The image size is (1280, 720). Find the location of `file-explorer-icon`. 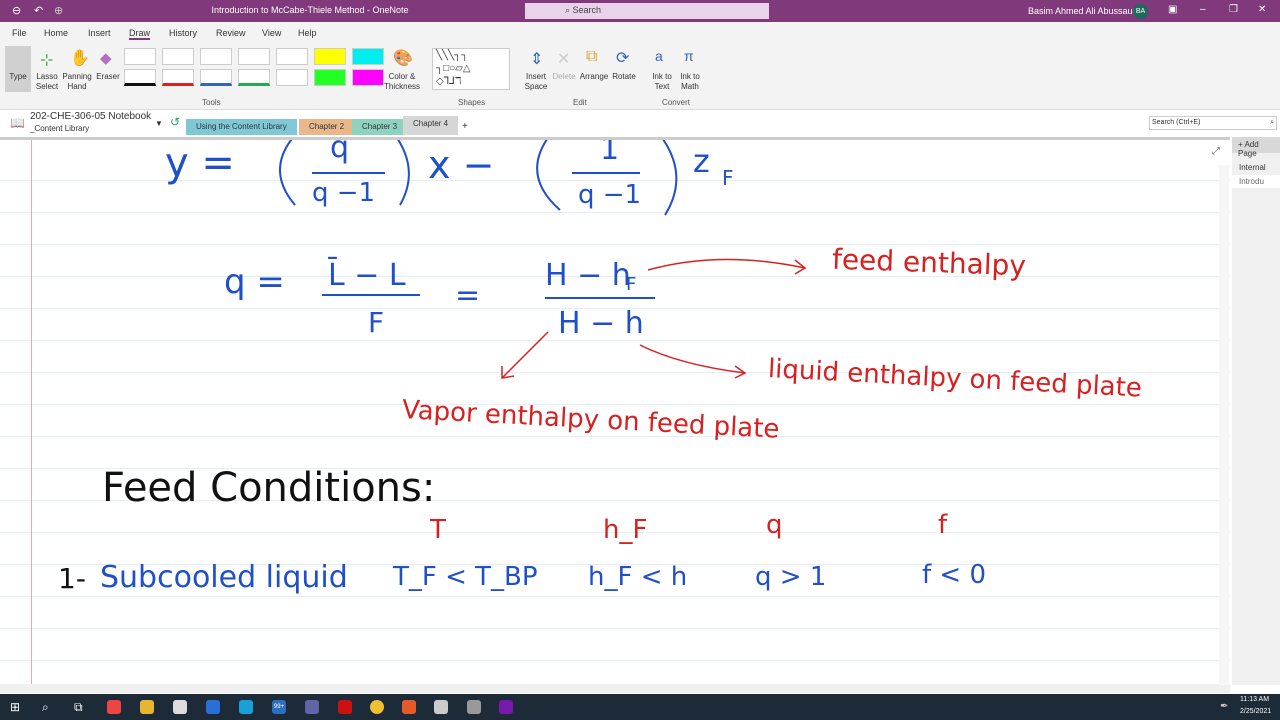

file-explorer-icon is located at coordinates (147, 707).